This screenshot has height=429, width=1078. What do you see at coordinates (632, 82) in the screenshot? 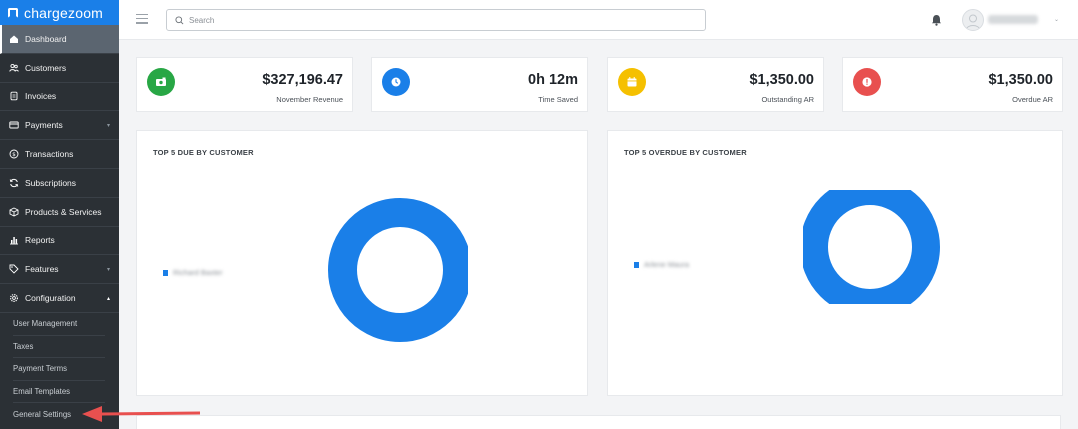
I see `calendar-icon` at bounding box center [632, 82].